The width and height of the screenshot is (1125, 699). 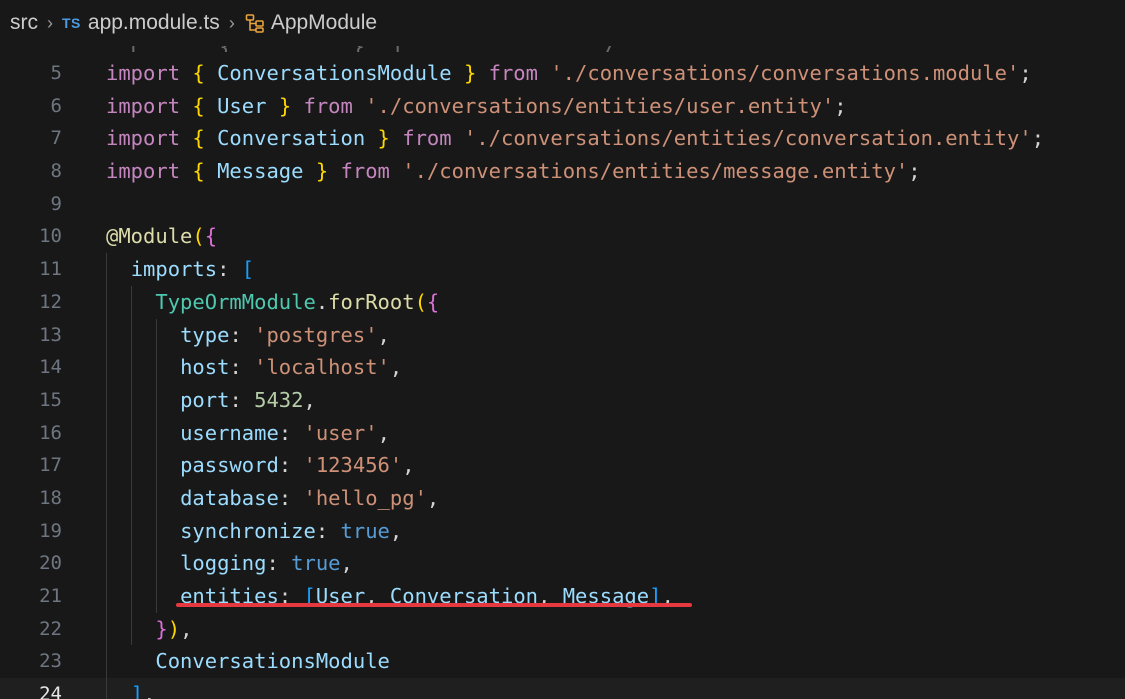 I want to click on code-line: 13 type: 'postgres',, so click(x=562, y=335).